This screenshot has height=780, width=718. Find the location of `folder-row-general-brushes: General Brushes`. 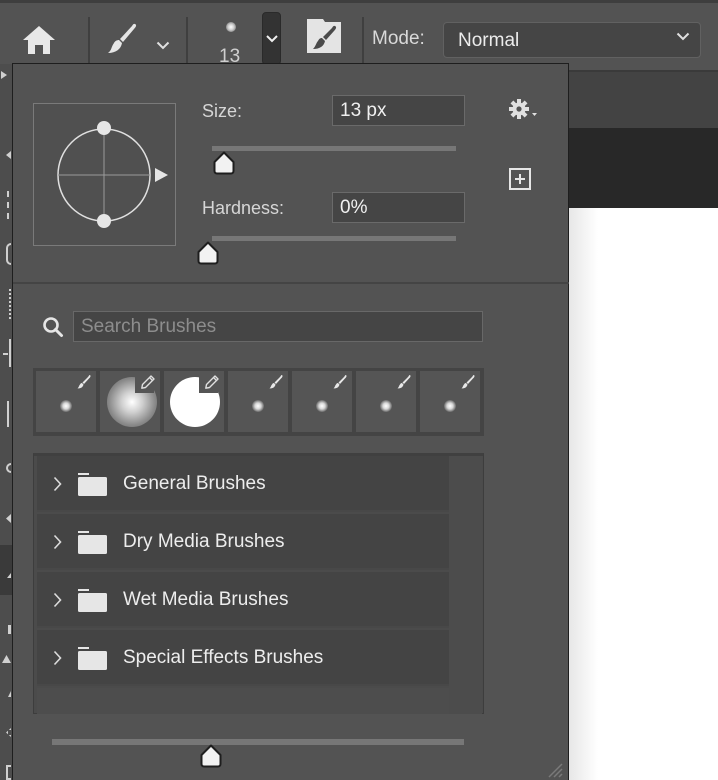

folder-row-general-brushes: General Brushes is located at coordinates (243, 484).